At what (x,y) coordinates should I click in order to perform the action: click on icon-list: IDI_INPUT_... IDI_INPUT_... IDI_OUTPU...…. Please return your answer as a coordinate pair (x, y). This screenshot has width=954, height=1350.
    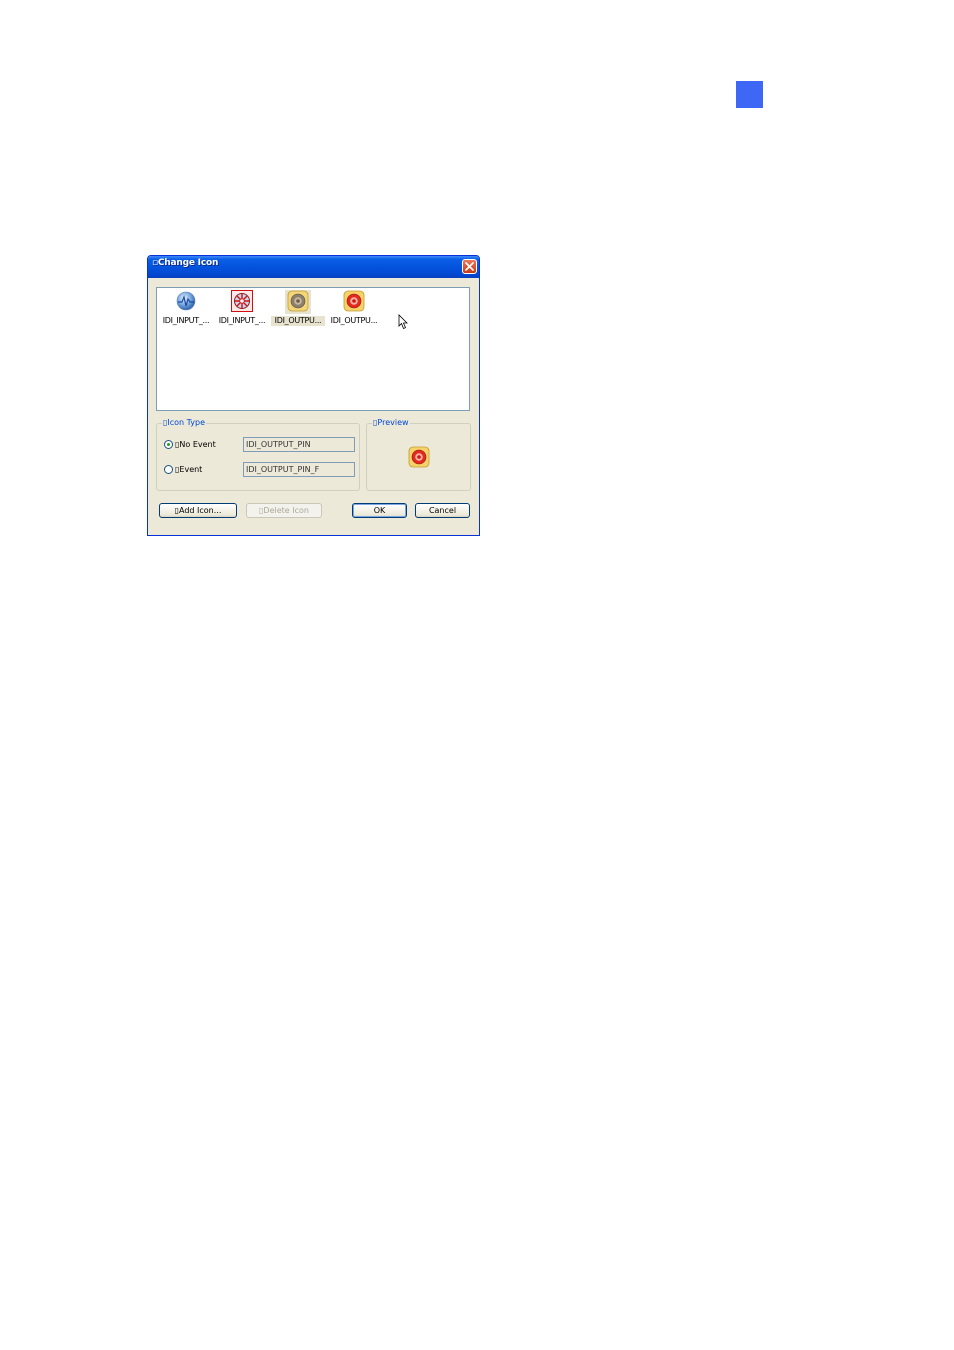
    Looking at the image, I should click on (313, 349).